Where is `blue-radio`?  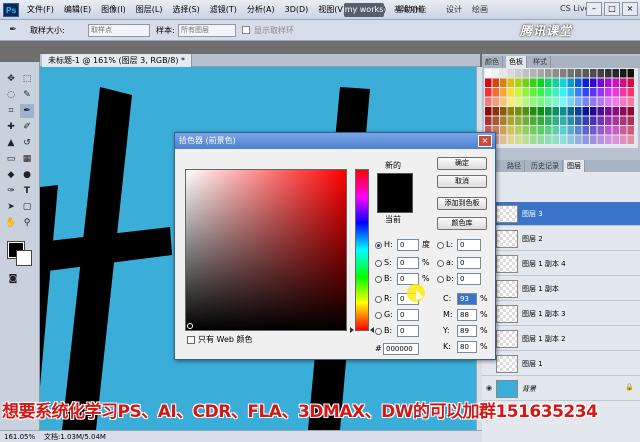 blue-radio is located at coordinates (378, 331).